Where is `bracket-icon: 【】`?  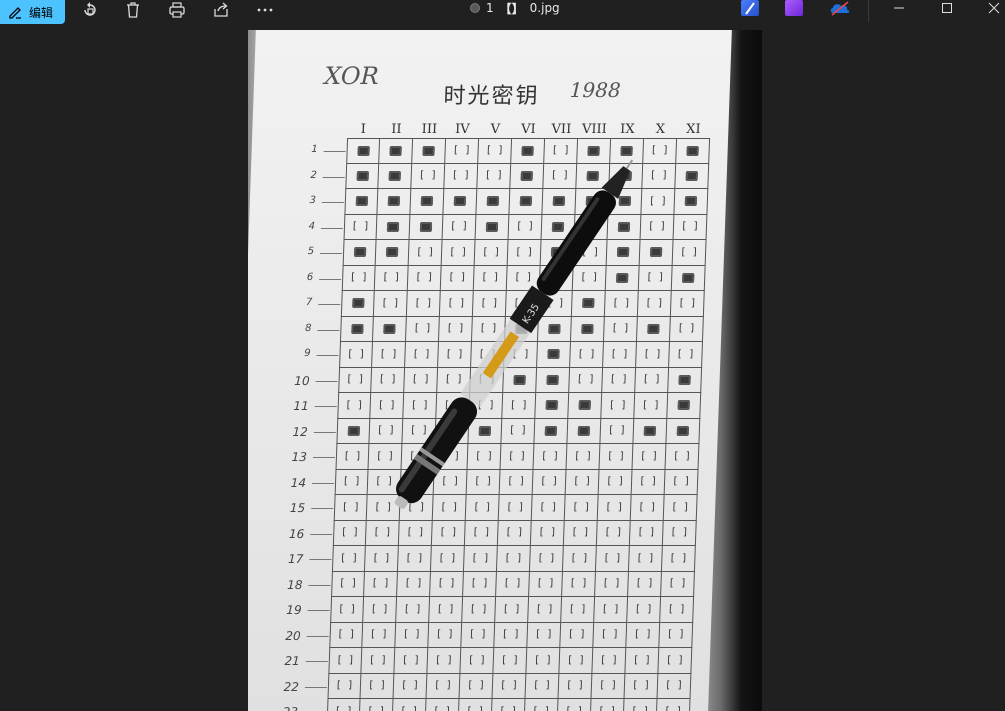
bracket-icon: 【】 is located at coordinates (511, 8).